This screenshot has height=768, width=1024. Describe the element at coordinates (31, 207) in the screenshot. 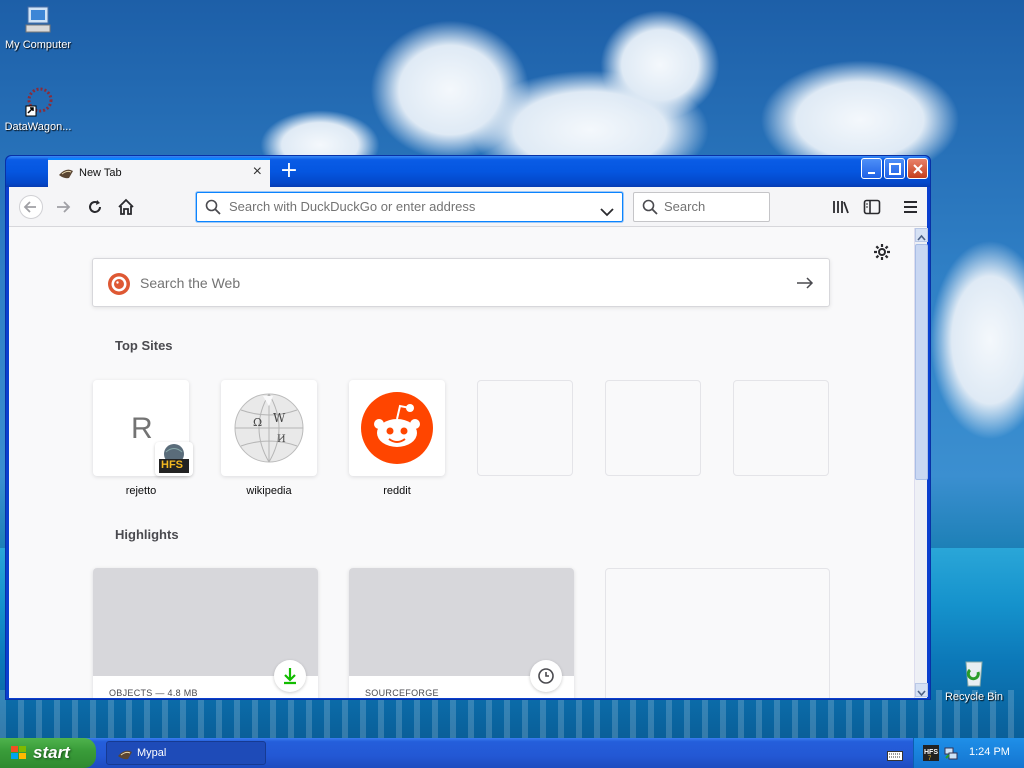

I see `back-button` at that location.